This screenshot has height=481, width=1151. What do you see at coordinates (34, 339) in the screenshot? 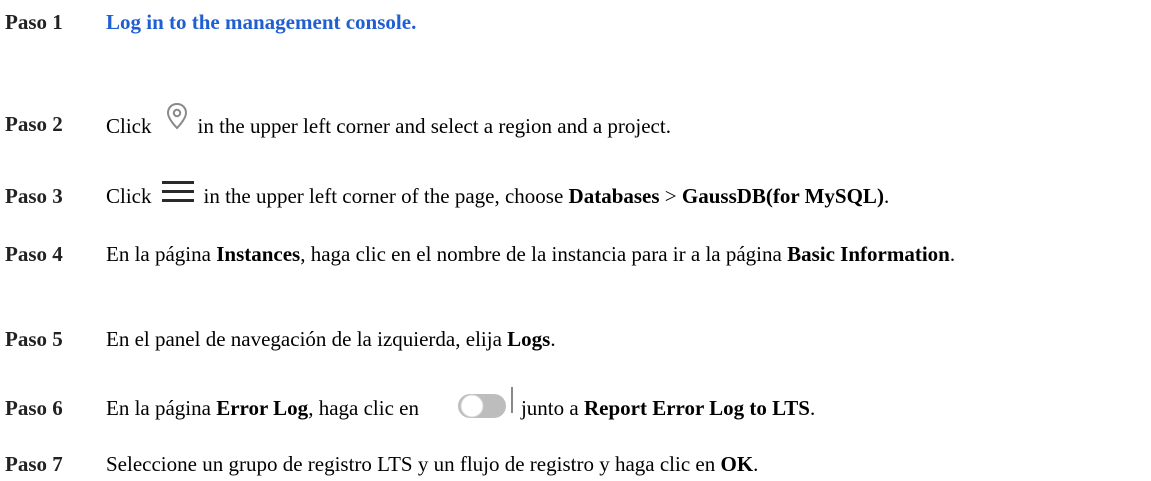
I see `step-label: Paso 5` at bounding box center [34, 339].